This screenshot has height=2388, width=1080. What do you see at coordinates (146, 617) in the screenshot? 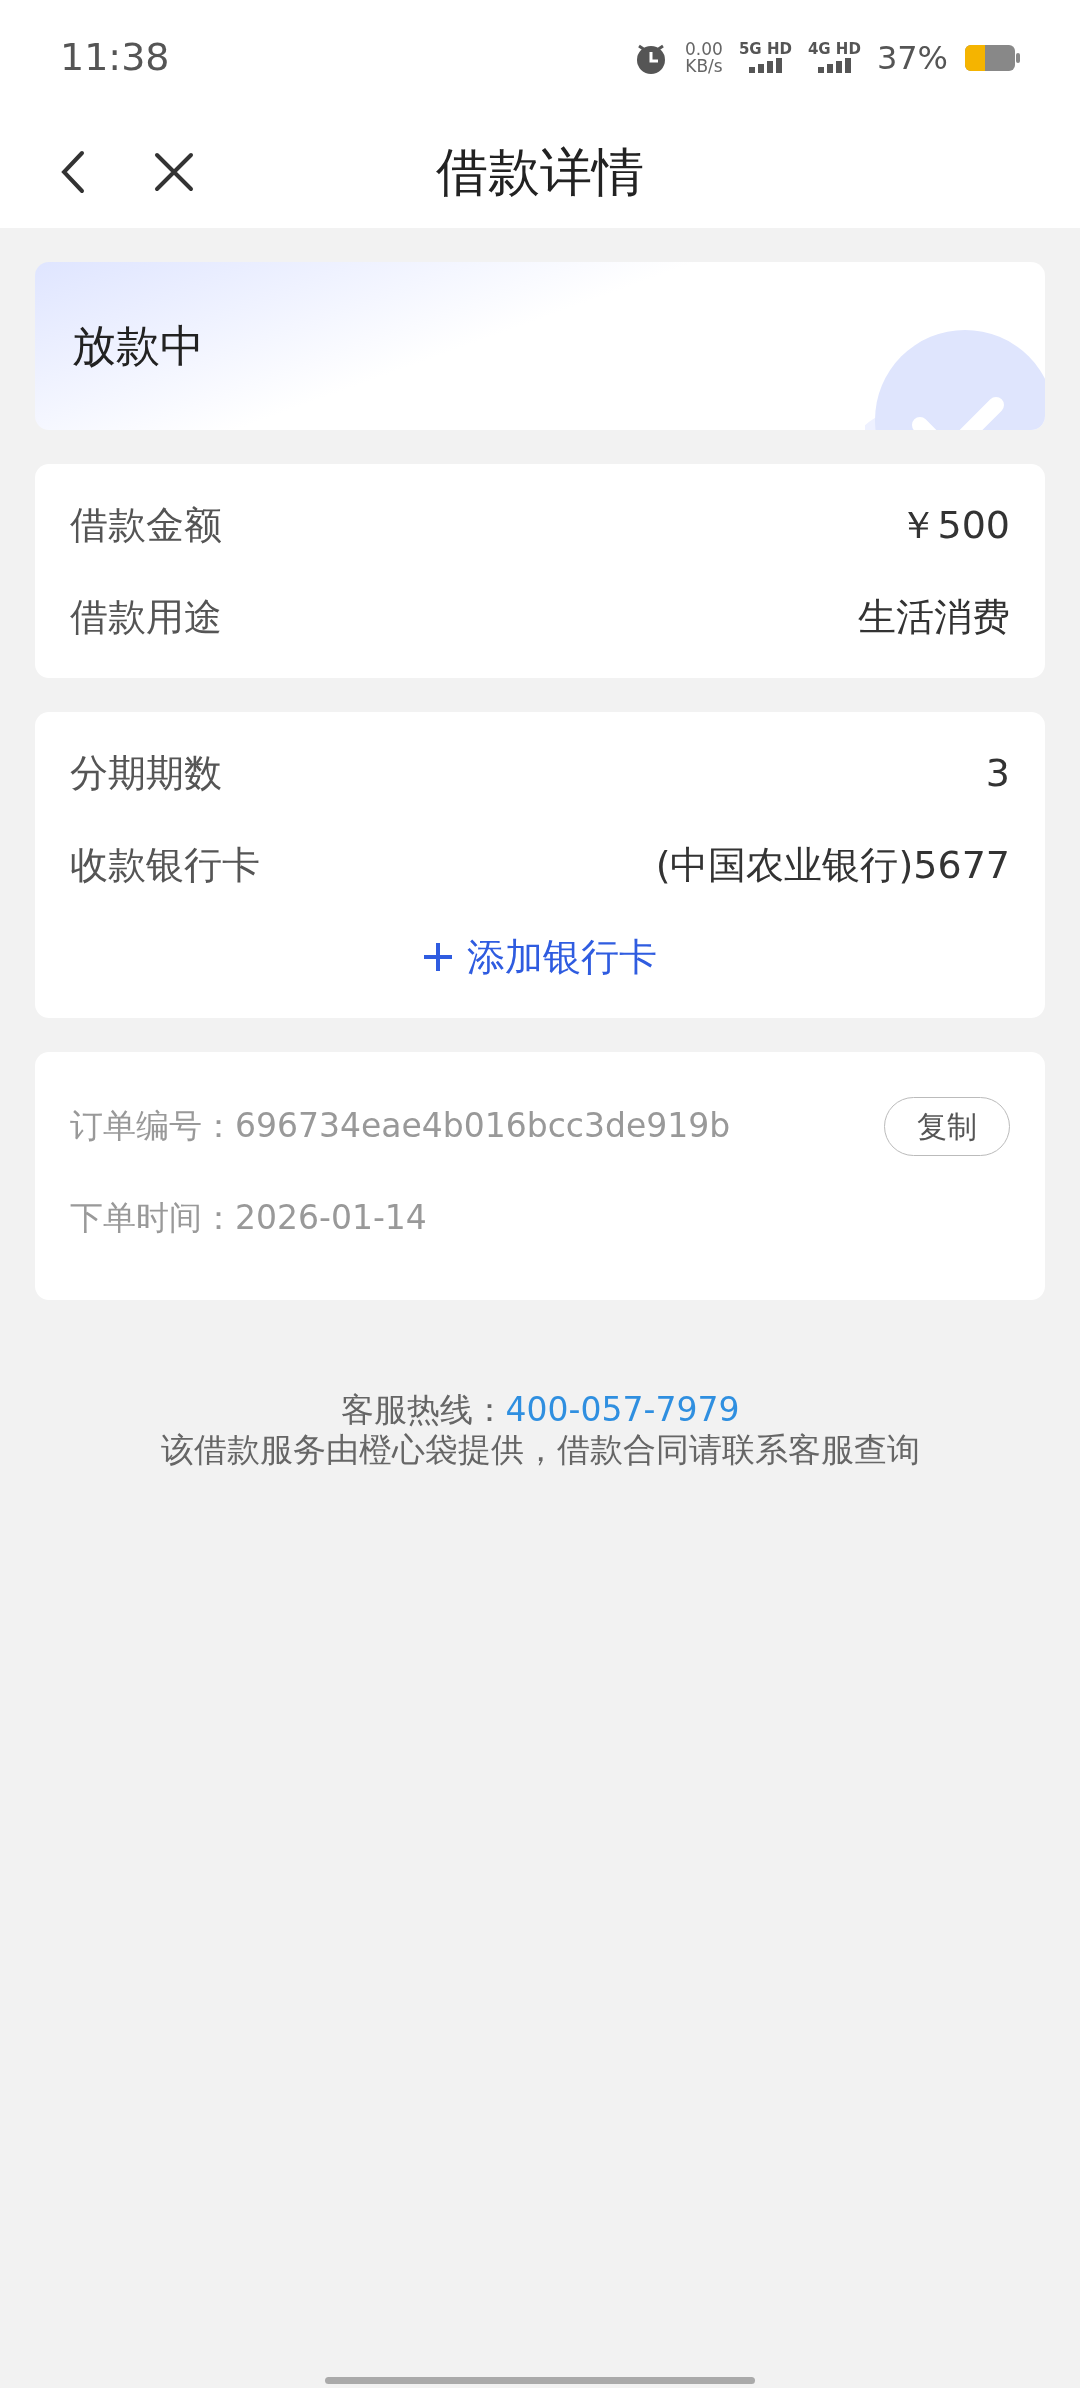
I see `field-label: 借款用途` at bounding box center [146, 617].